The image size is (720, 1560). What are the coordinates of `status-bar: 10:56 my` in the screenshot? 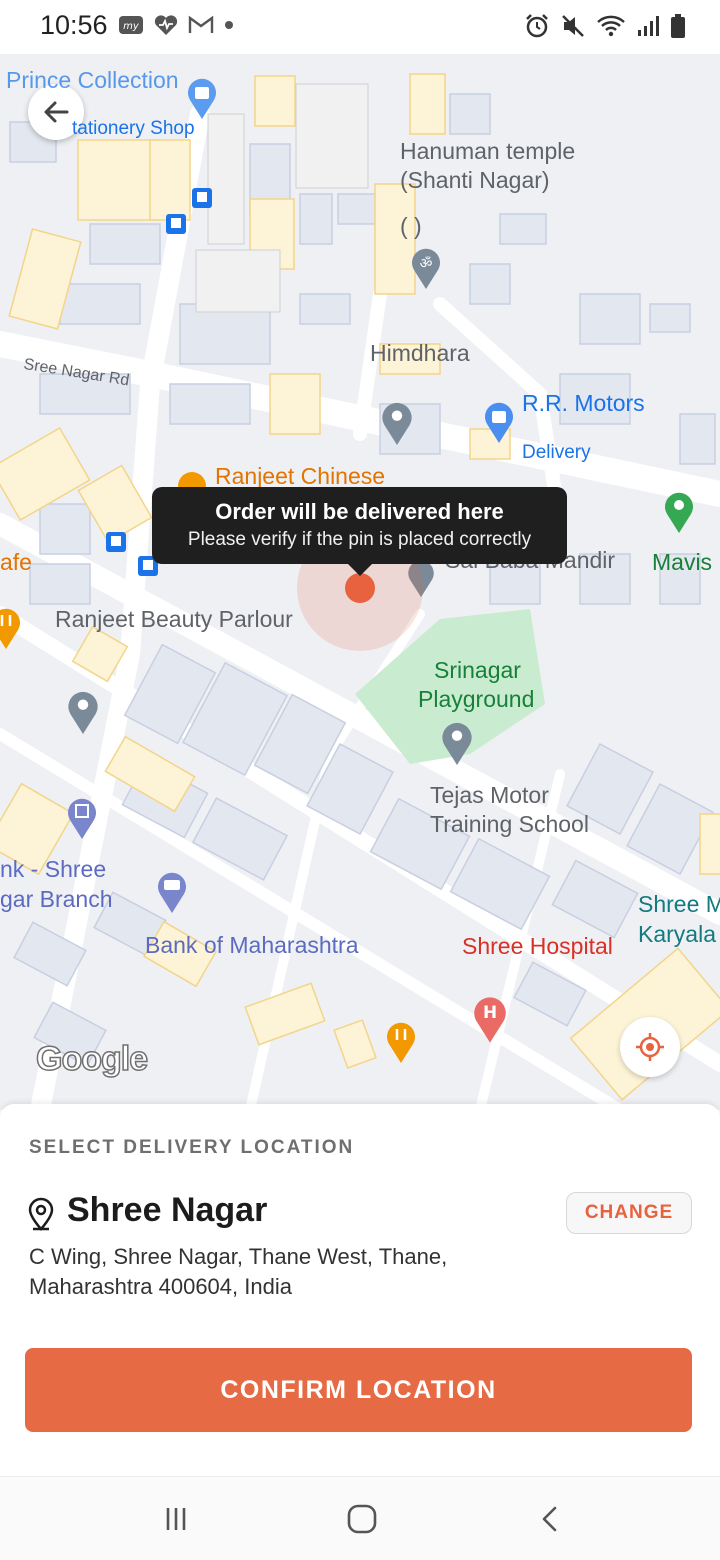 It's located at (360, 27).